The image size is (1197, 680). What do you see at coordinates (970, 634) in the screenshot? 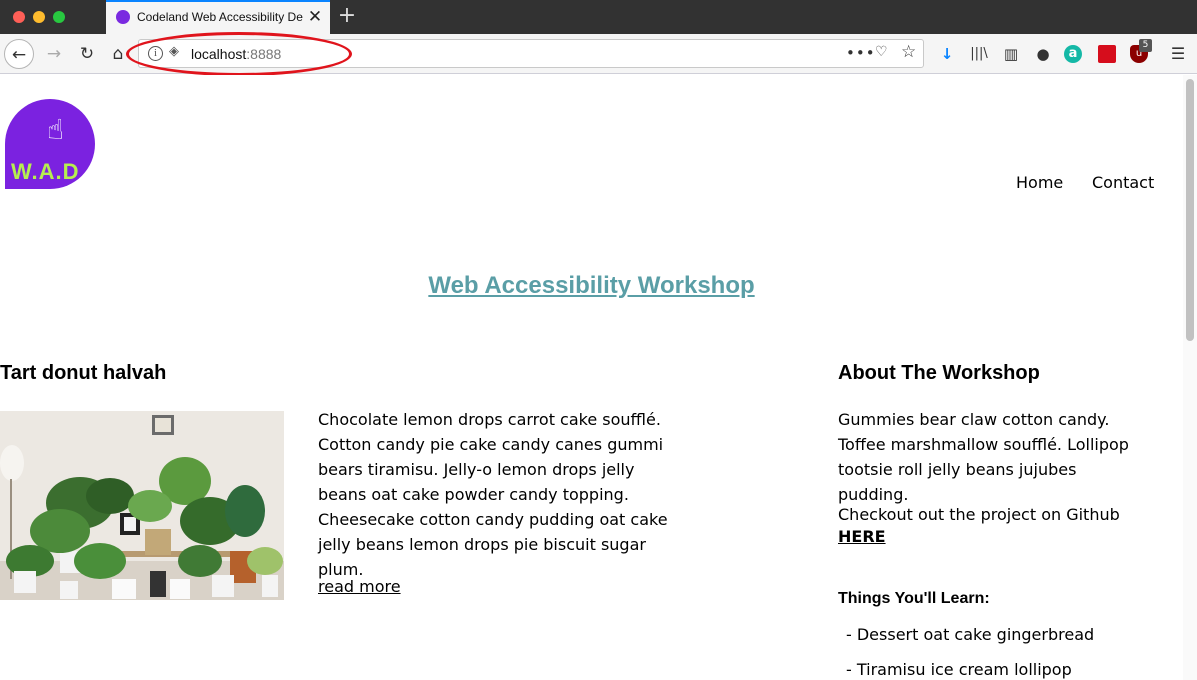
I see `learn-item: - Dessert oat cake gingerbread` at bounding box center [970, 634].